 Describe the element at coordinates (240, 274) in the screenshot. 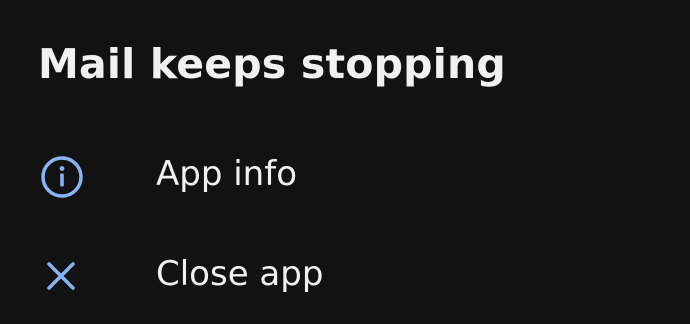

I see `close-app-label: Close app` at that location.